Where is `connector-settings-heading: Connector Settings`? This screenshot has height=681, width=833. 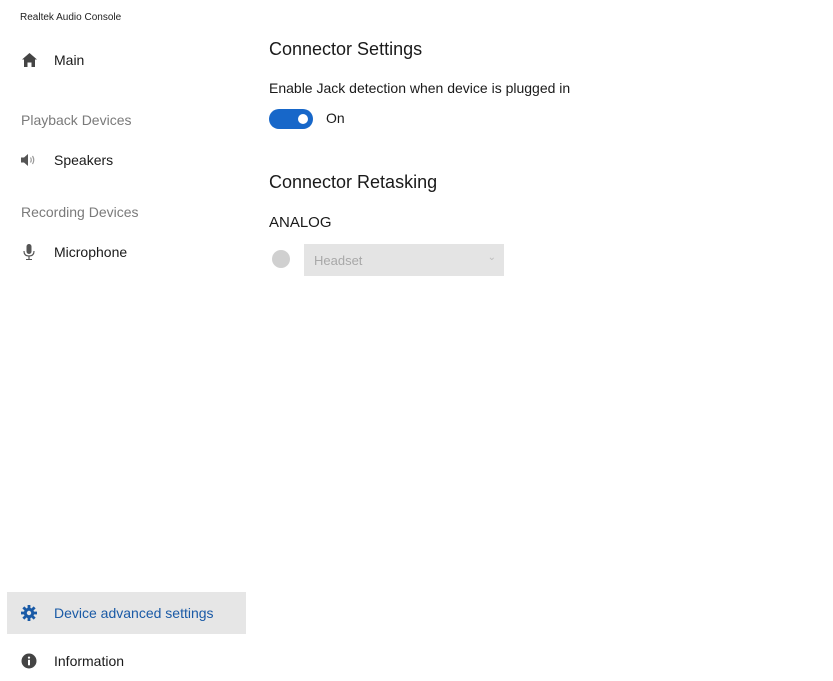
connector-settings-heading: Connector Settings is located at coordinates (346, 49).